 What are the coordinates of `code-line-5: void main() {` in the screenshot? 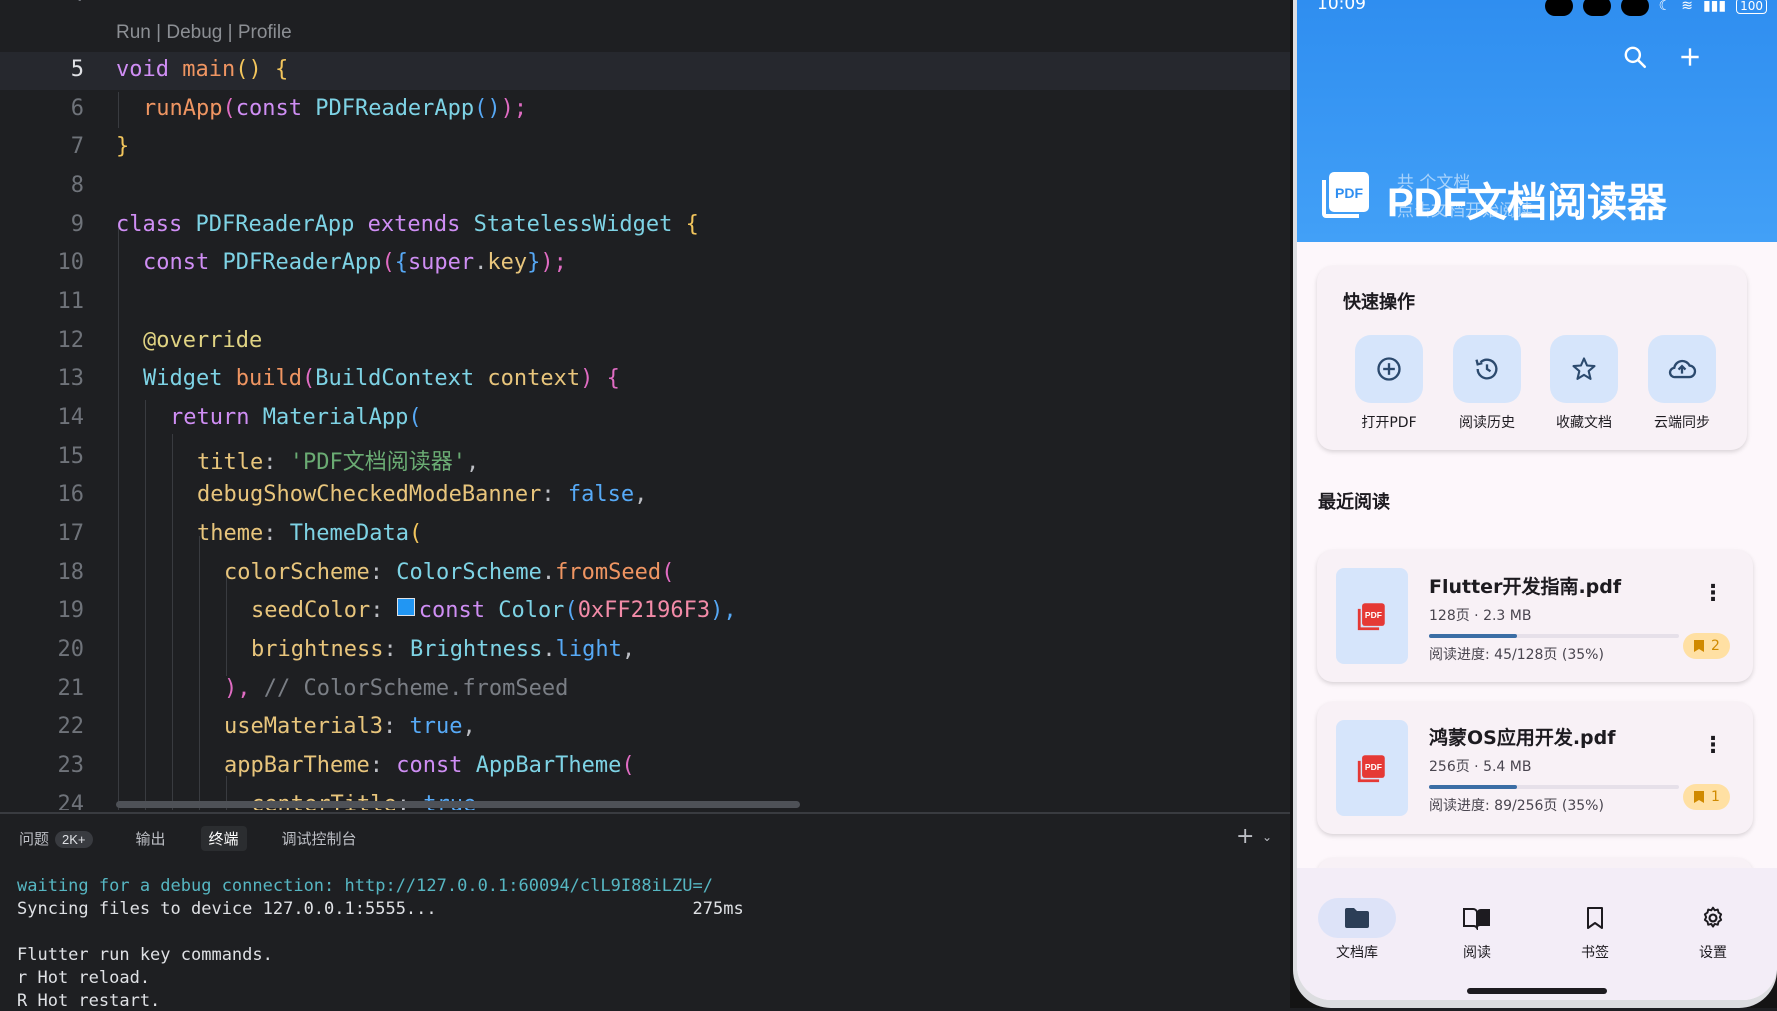 It's located at (202, 69).